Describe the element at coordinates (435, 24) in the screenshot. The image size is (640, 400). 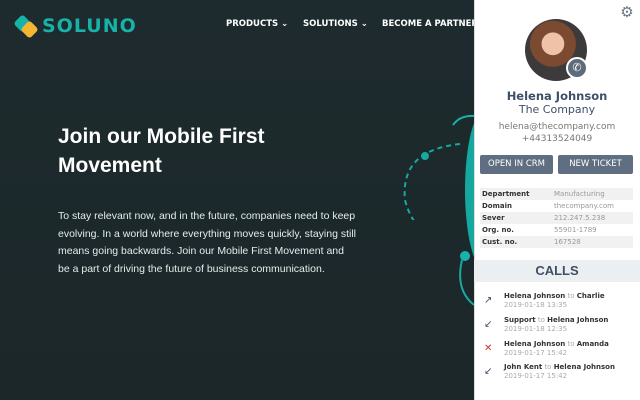
I see `nav-become-partner: BECOME A PARTNER ⌄` at that location.